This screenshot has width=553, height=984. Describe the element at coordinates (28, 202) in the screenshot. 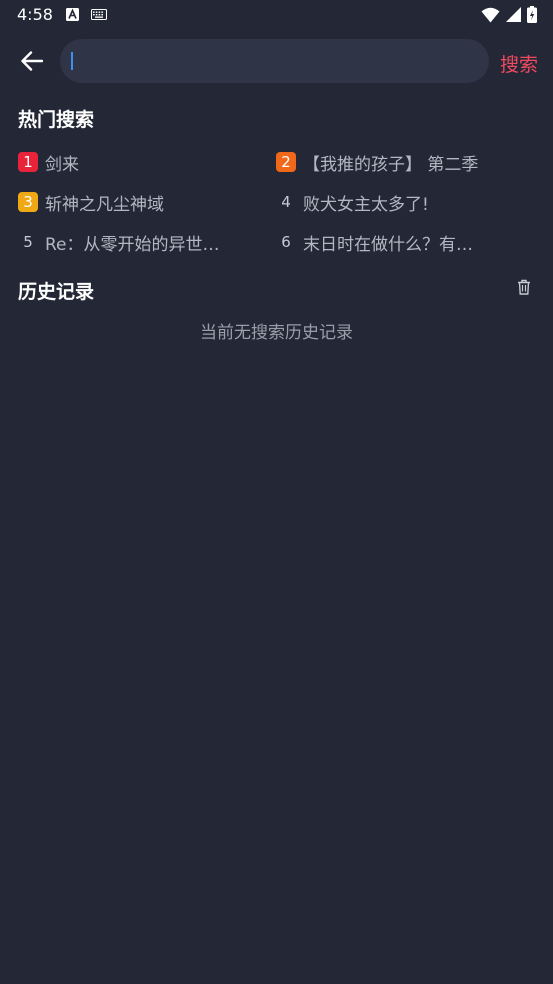

I see `rank-badge: 3` at that location.